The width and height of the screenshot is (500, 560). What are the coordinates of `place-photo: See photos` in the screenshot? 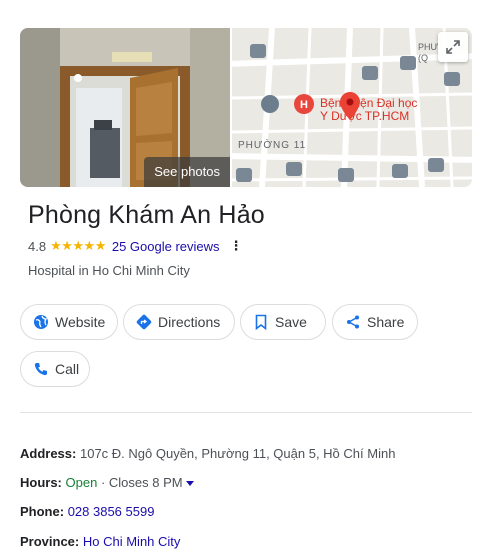 It's located at (125, 107).